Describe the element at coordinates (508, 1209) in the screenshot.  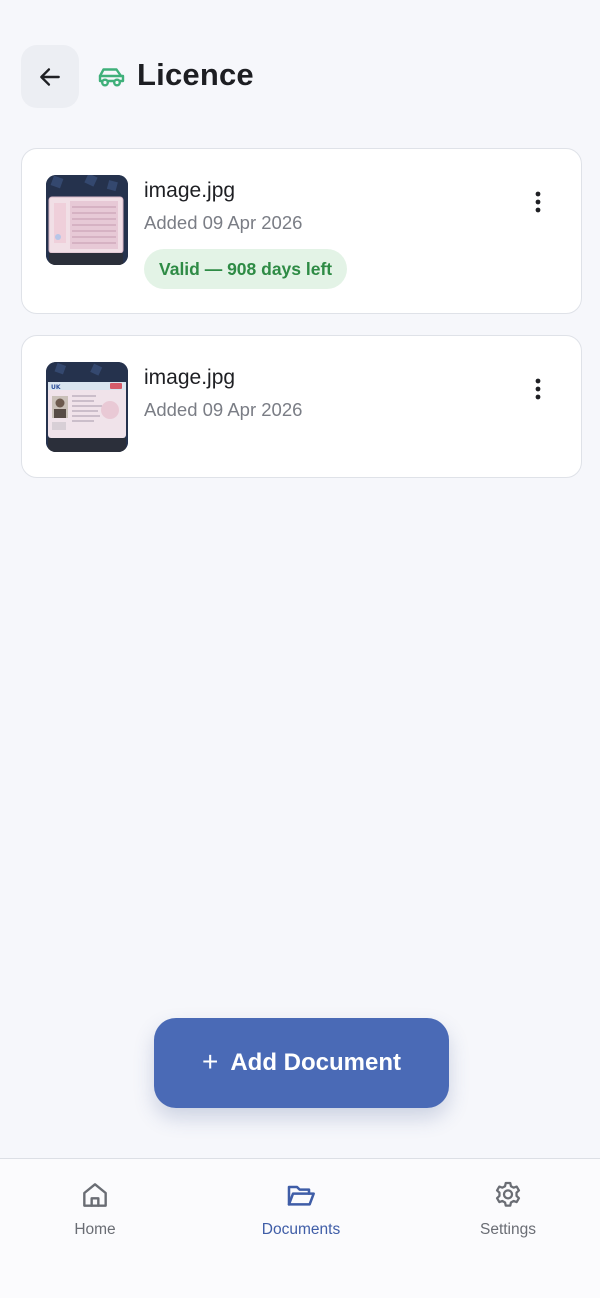
I see `nav-item-settings: Settings` at that location.